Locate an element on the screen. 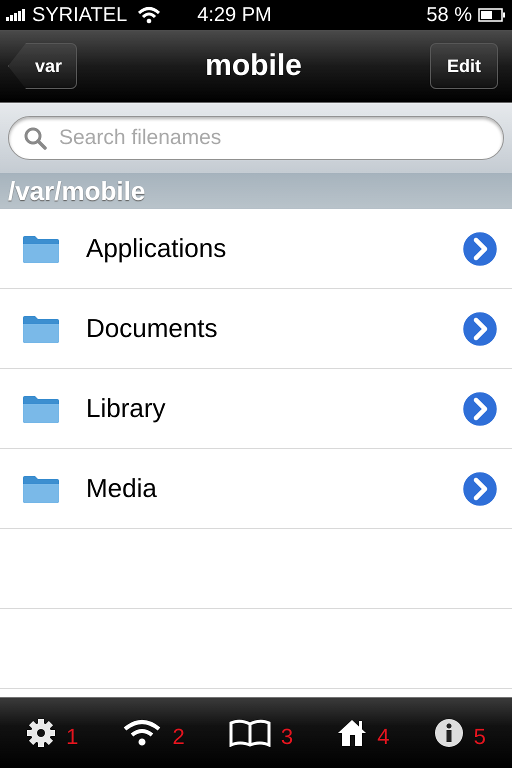 Image resolution: width=512 pixels, height=768 pixels. annotation-number: 3 is located at coordinates (287, 737).